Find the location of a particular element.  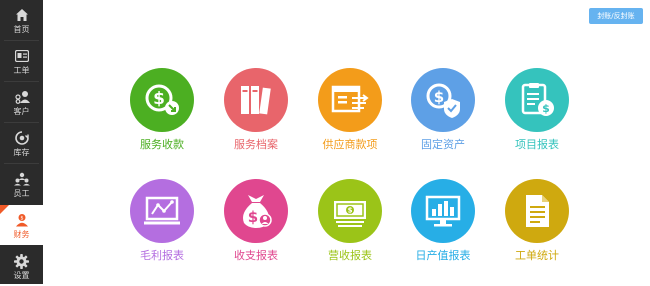

module-service-archive: 服务档案 is located at coordinates (256, 118).